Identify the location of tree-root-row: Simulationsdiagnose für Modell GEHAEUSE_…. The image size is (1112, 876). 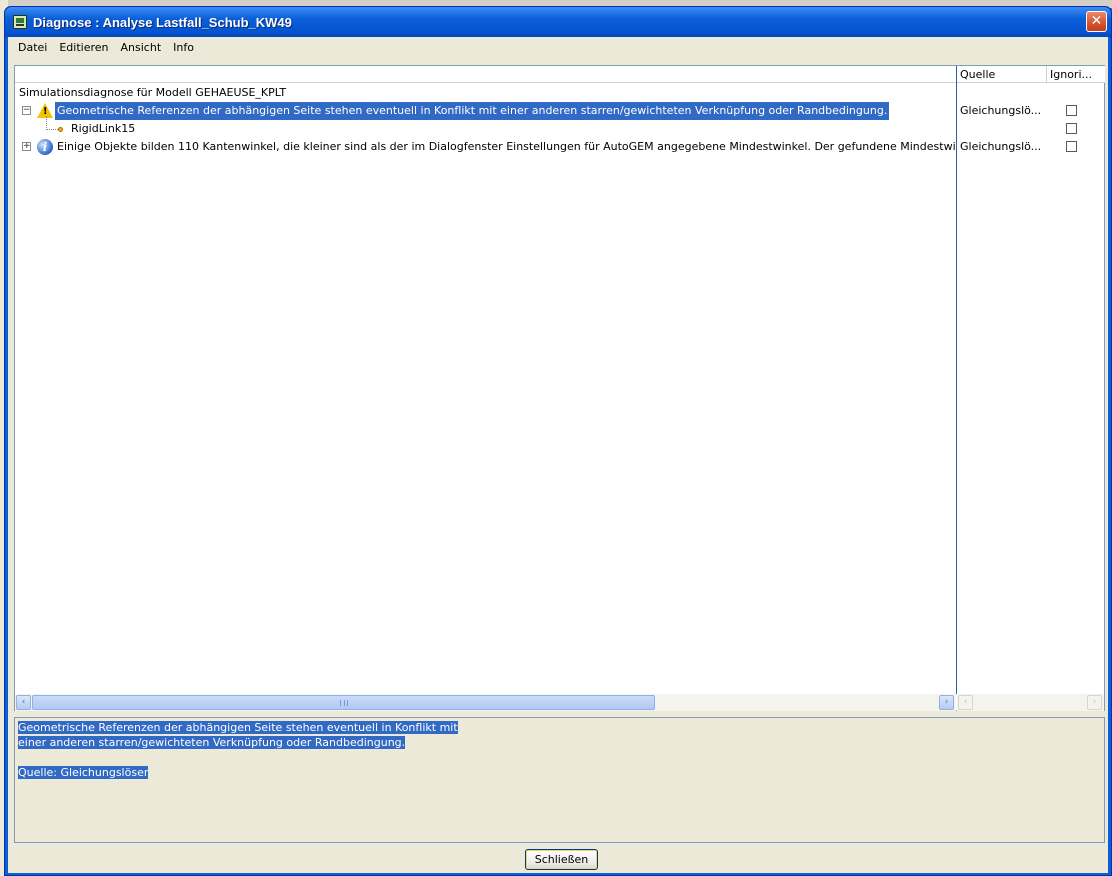
(485, 93).